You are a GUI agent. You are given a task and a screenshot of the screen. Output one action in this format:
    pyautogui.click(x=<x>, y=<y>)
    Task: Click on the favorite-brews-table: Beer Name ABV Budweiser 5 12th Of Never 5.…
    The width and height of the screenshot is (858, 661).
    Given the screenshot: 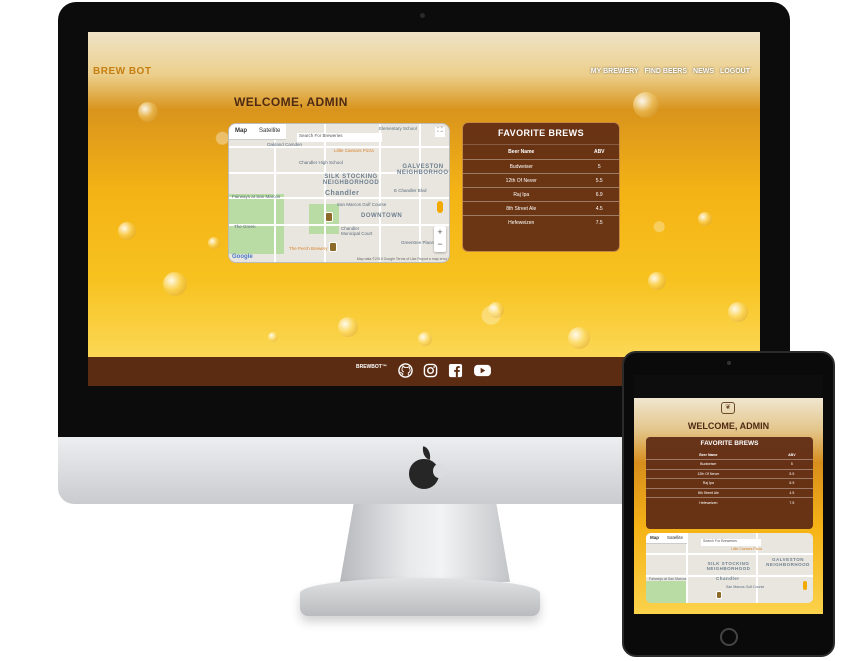 What is the action you would take?
    pyautogui.click(x=729, y=479)
    